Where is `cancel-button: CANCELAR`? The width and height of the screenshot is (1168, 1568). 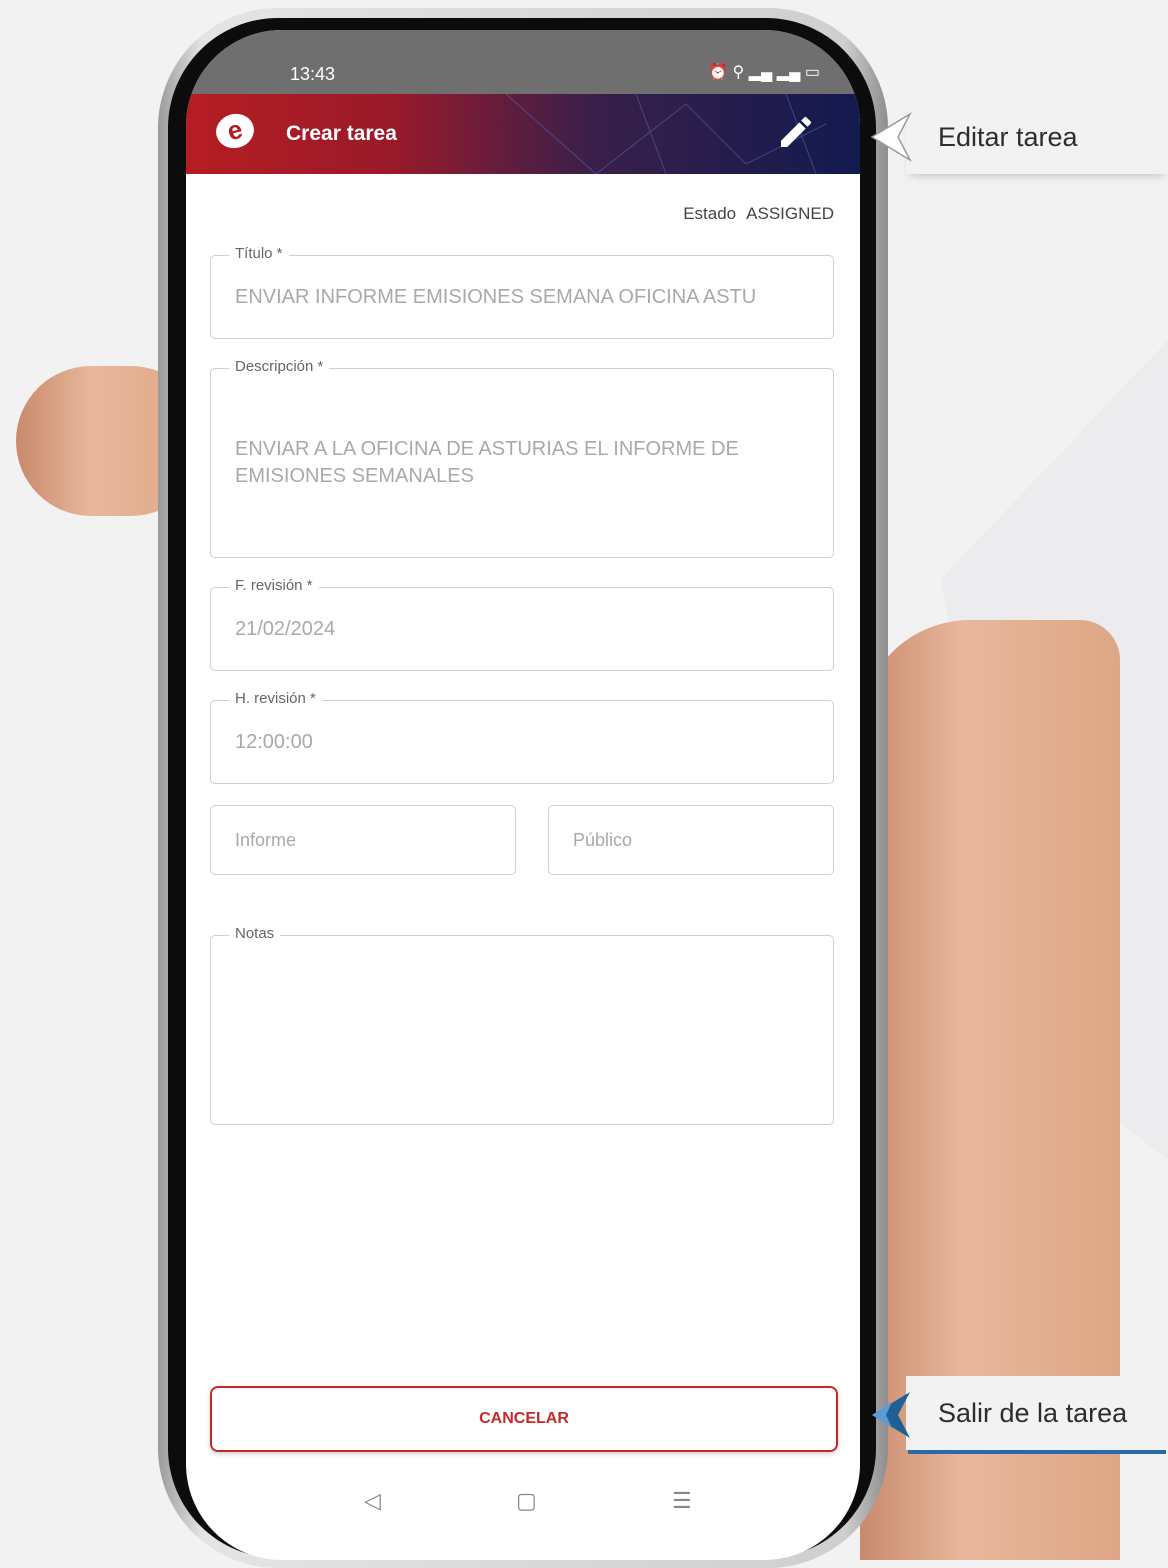 cancel-button: CANCELAR is located at coordinates (524, 1419).